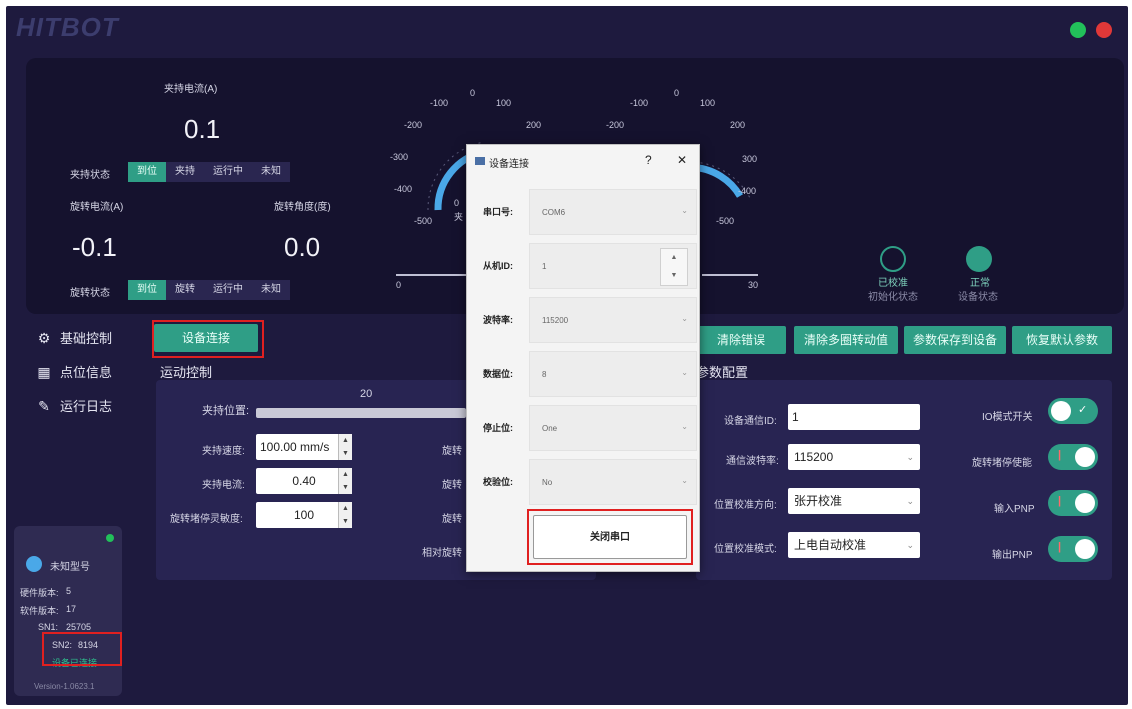  I want to click on grip-current-label: 夹持电流(A), so click(191, 89).